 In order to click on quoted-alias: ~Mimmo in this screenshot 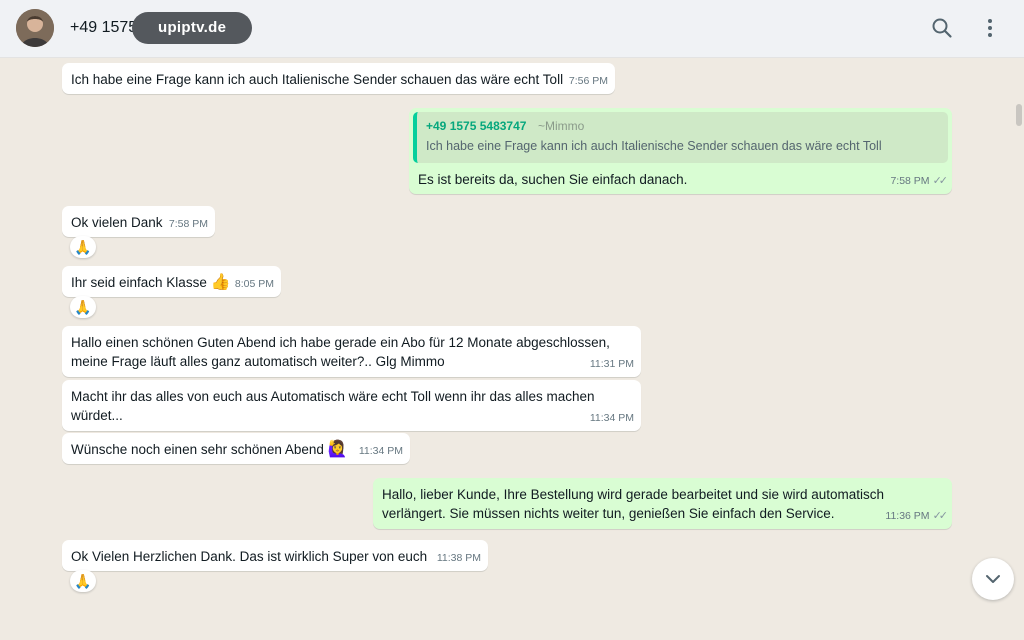, I will do `click(561, 126)`.